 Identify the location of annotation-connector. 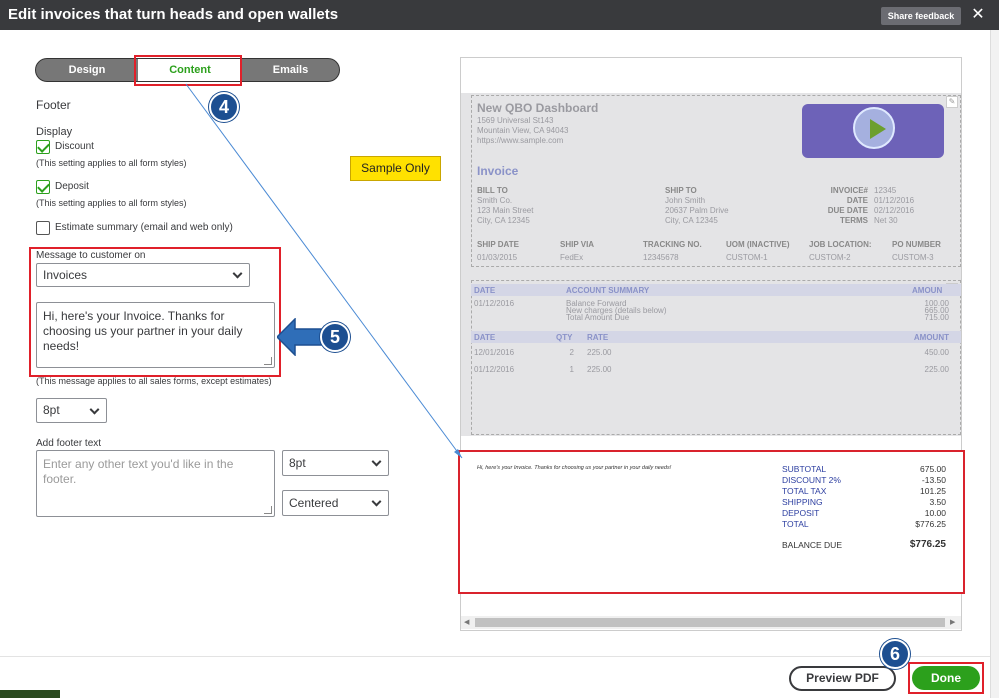
(324, 271).